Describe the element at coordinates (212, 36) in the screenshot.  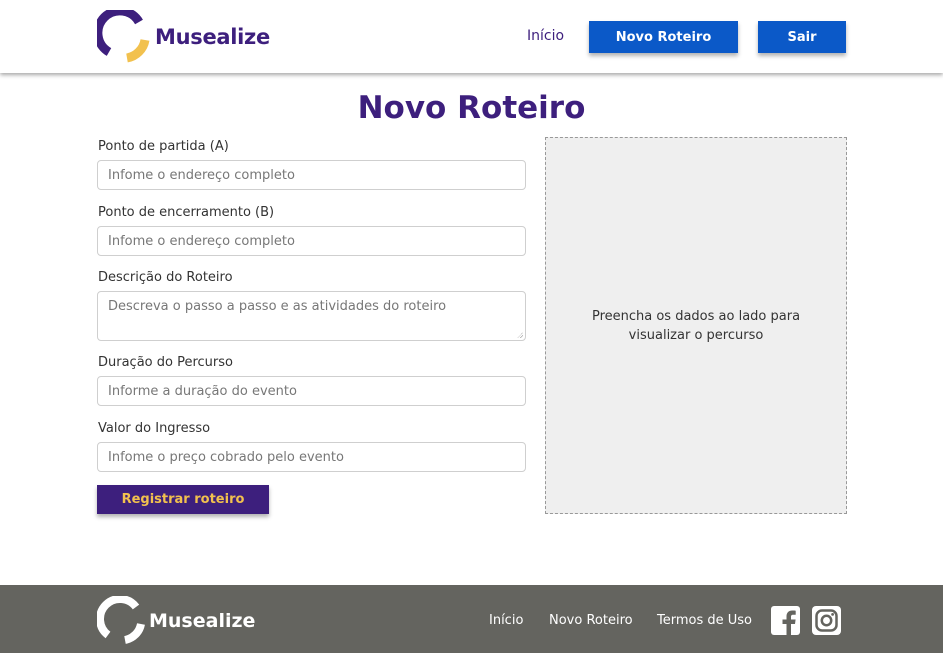
I see `brand-name: Musealize` at that location.